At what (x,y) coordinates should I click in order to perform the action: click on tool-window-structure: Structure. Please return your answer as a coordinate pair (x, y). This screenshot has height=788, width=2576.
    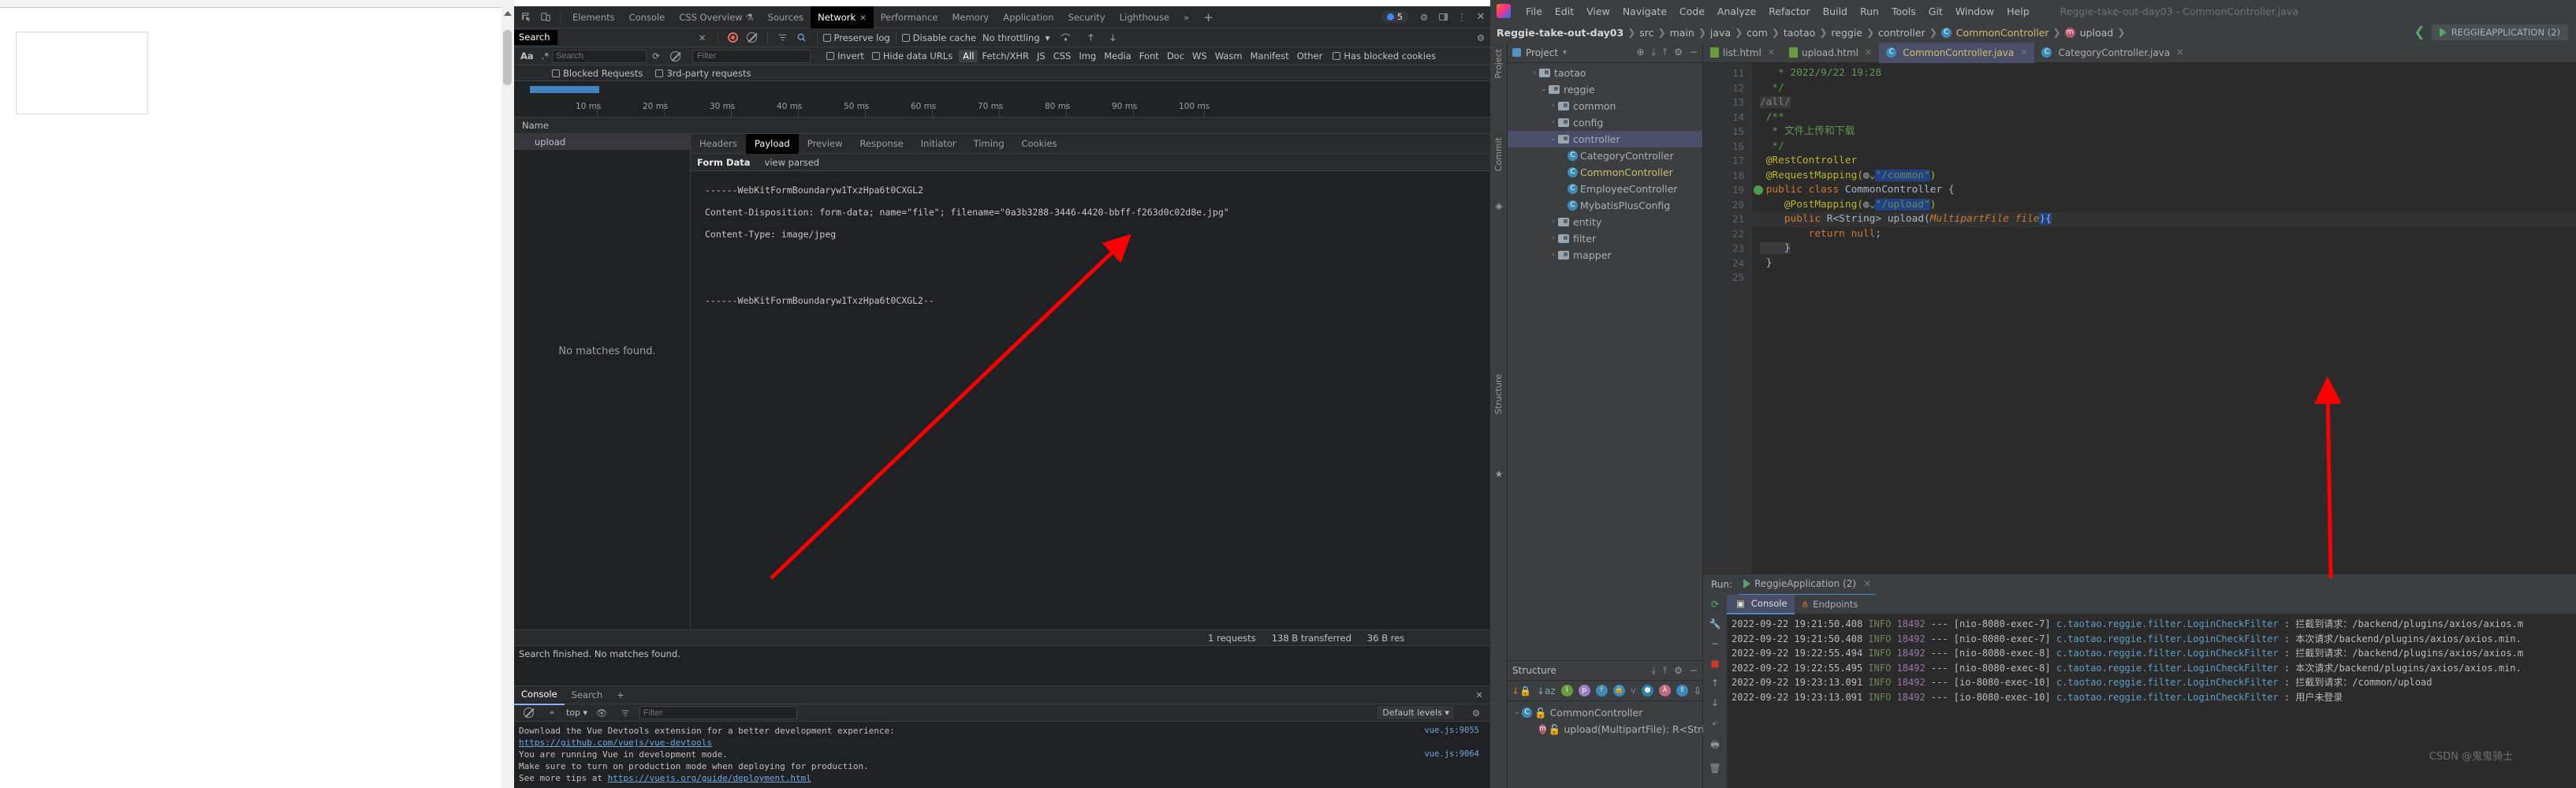
    Looking at the image, I should click on (1499, 394).